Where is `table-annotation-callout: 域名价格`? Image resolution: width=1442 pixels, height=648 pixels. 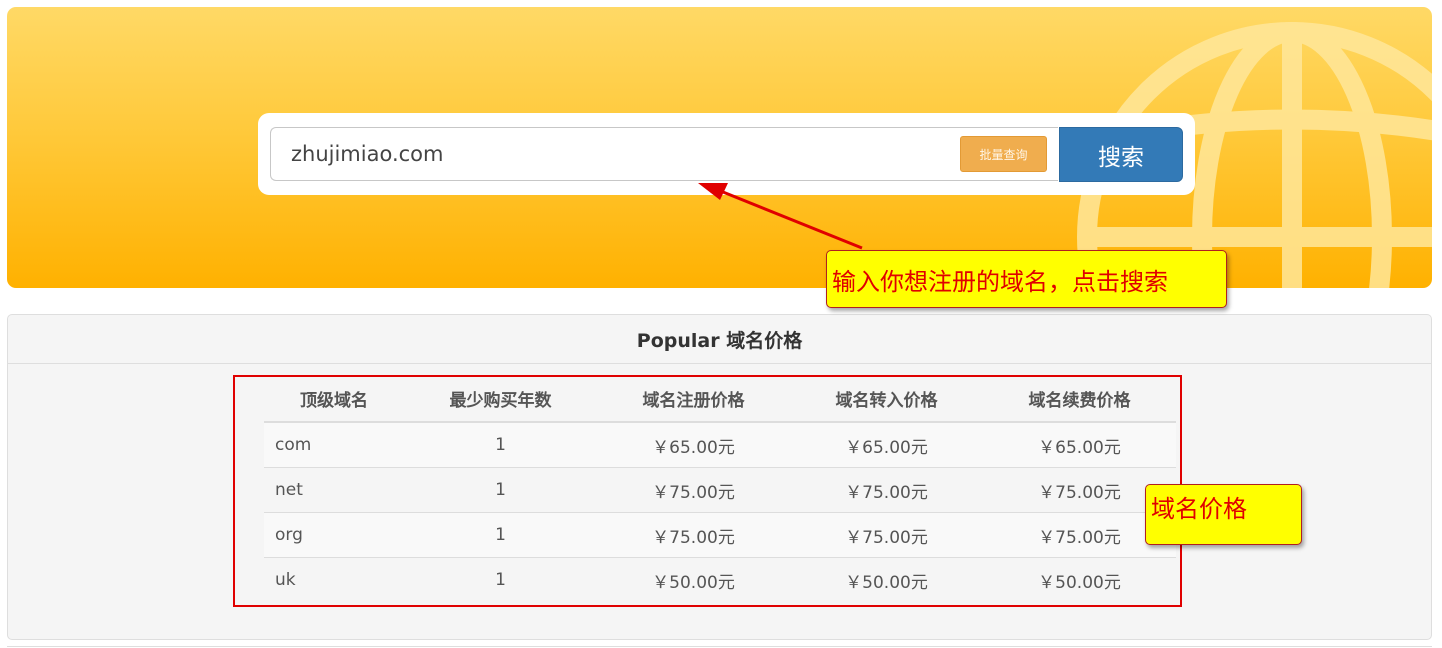
table-annotation-callout: 域名价格 is located at coordinates (1223, 514).